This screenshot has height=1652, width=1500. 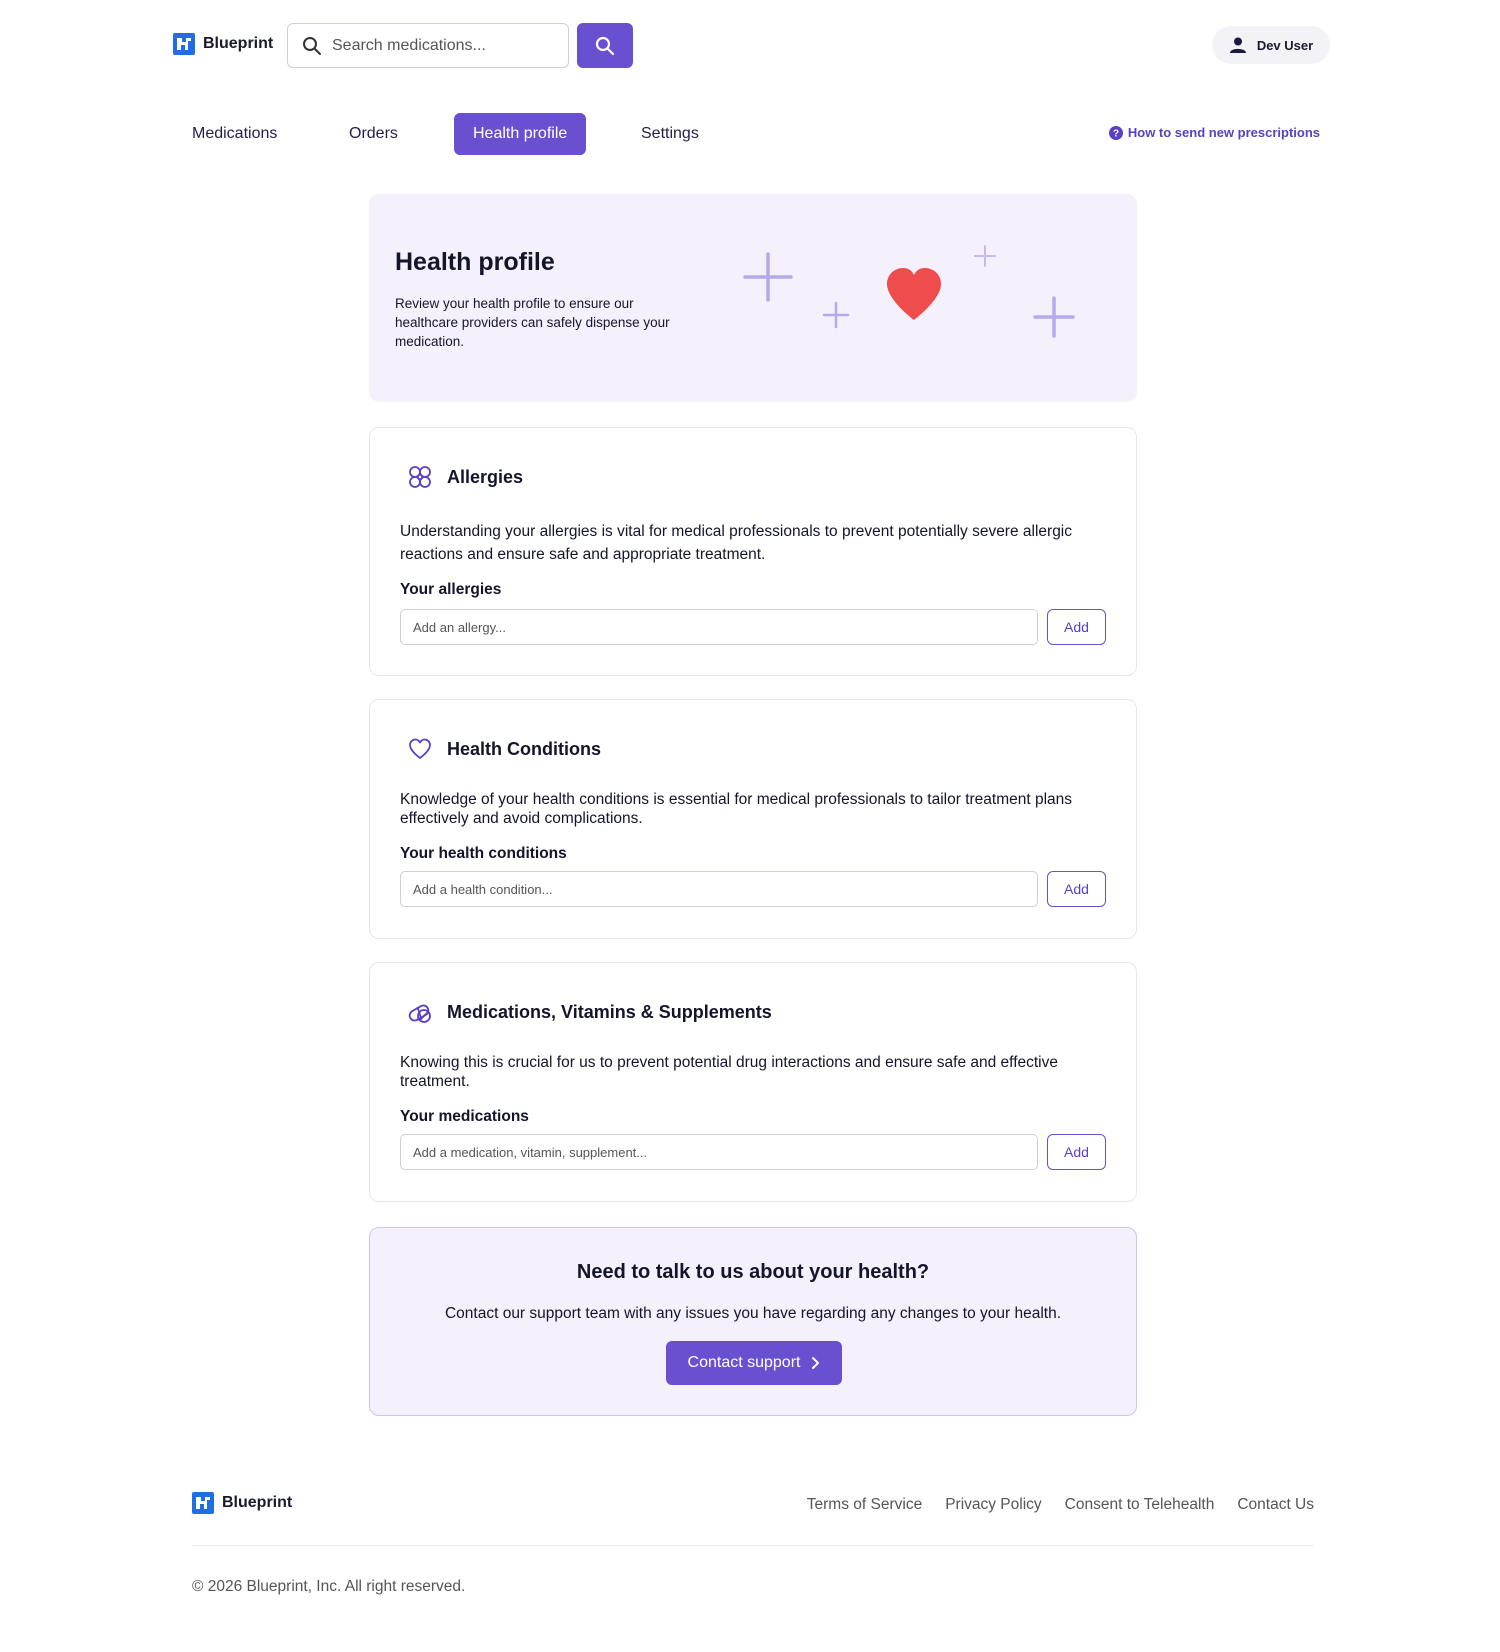 I want to click on health-conditions-header: Health Conditions, so click(x=504, y=749).